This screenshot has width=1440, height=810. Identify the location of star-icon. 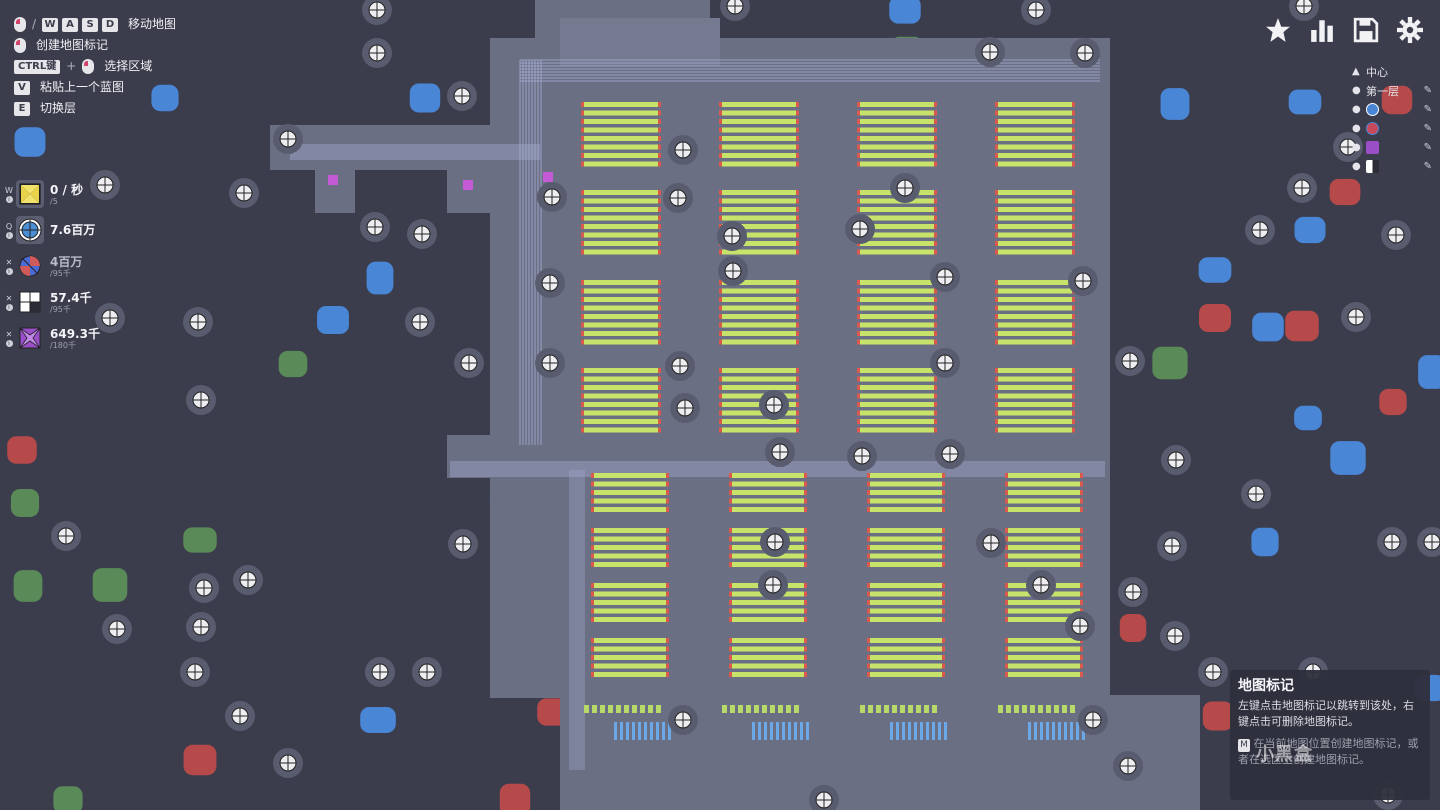
(1278, 30).